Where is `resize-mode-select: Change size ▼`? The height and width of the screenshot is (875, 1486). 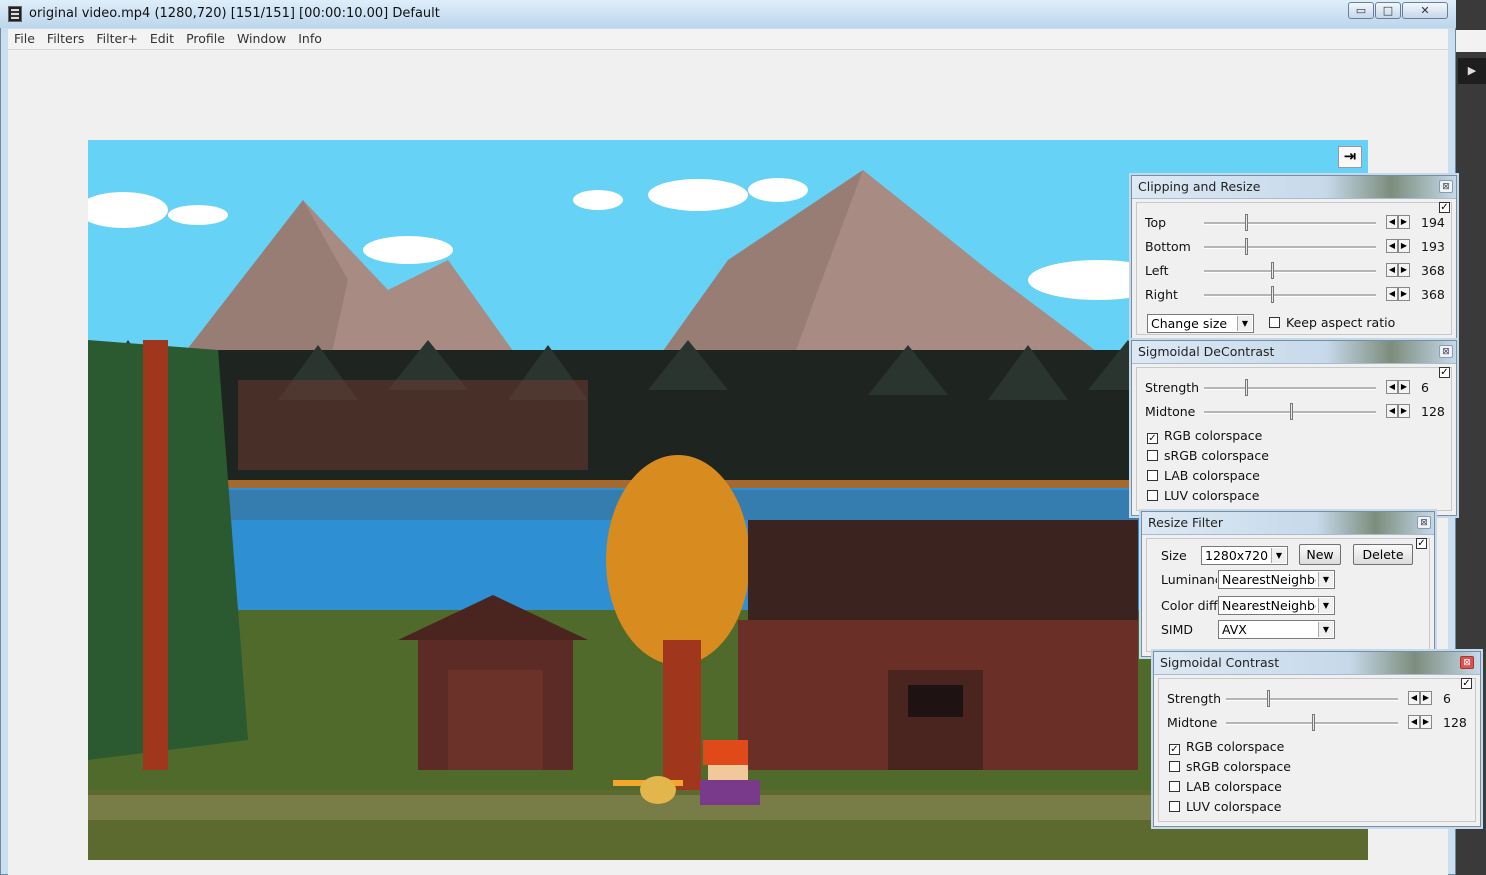
resize-mode-select: Change size ▼ is located at coordinates (1200, 323).